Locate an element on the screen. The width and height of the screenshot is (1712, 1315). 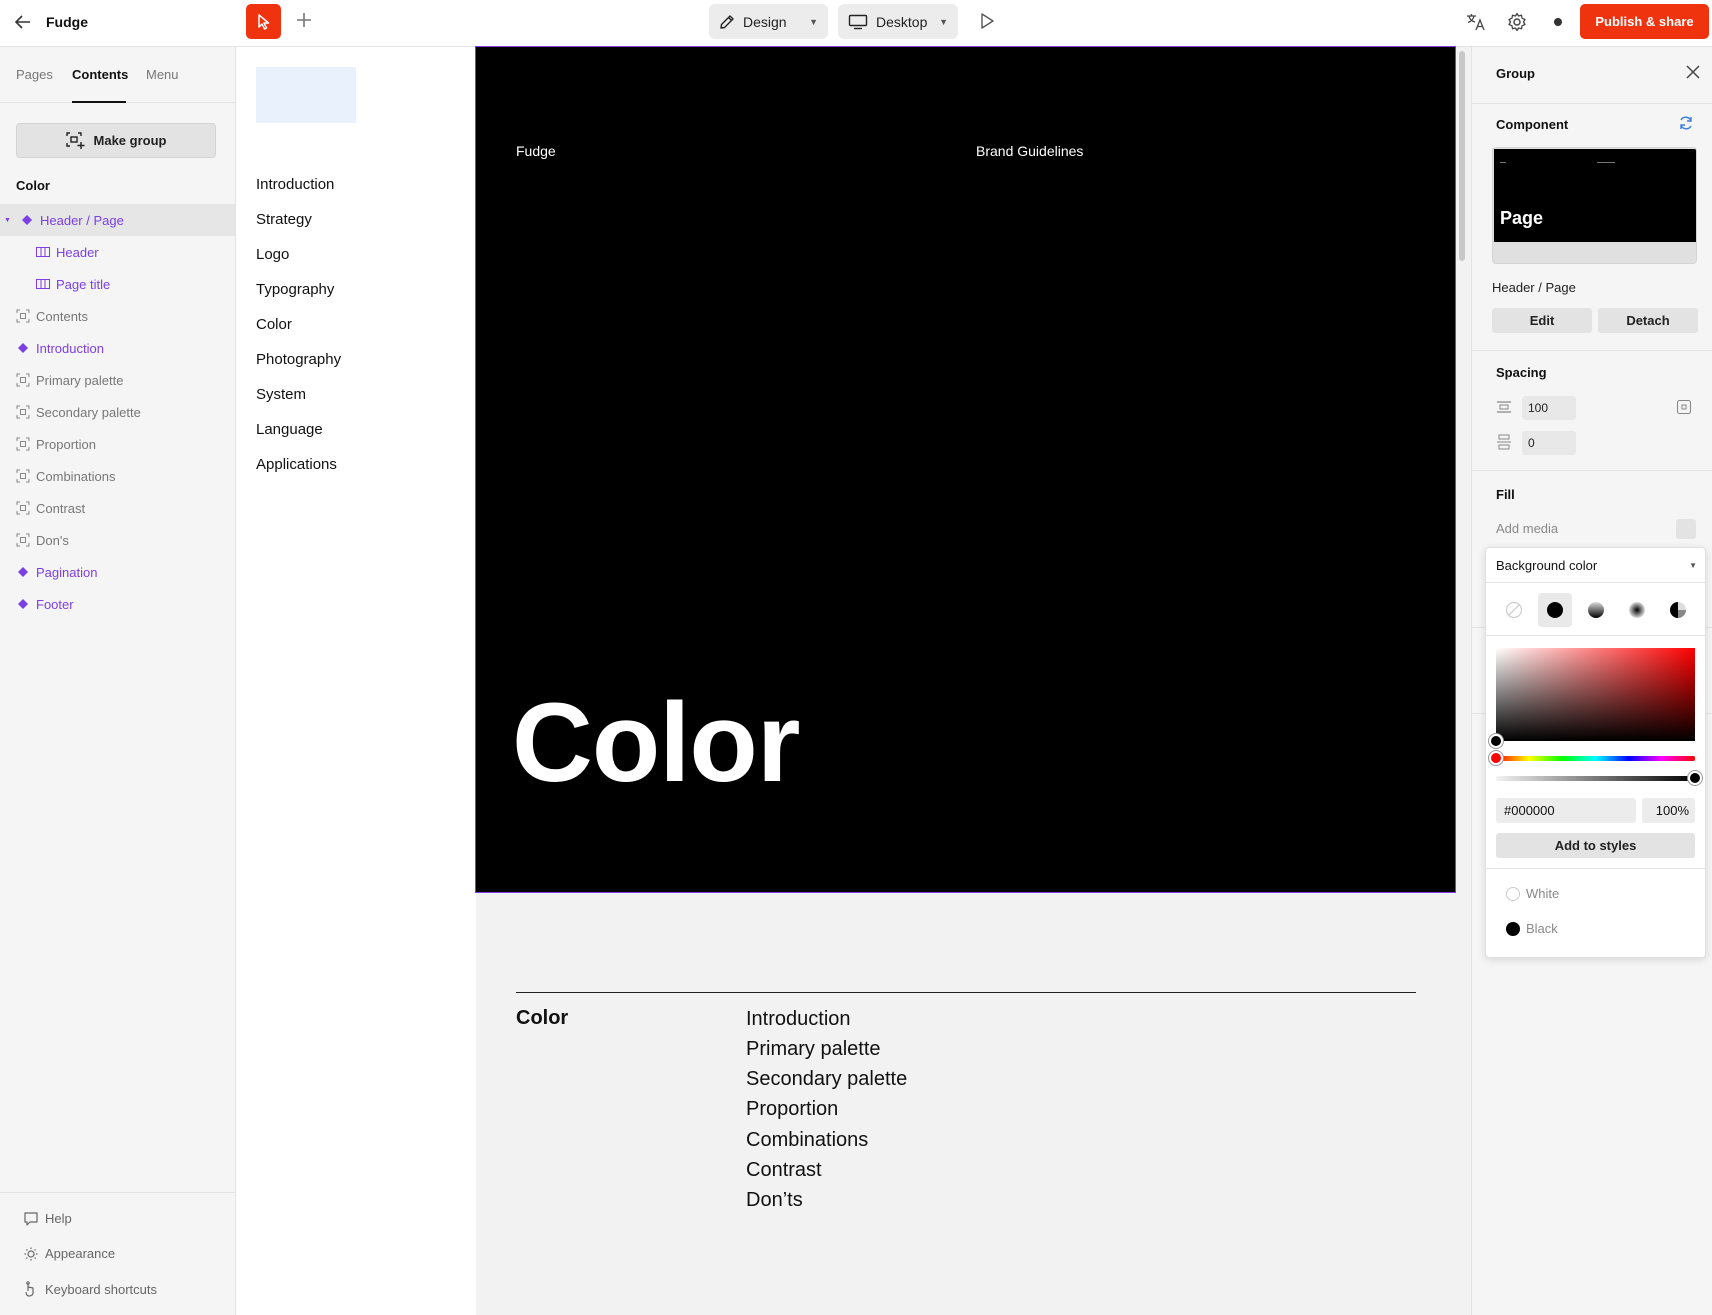
layer-label: Page title is located at coordinates (83, 284).